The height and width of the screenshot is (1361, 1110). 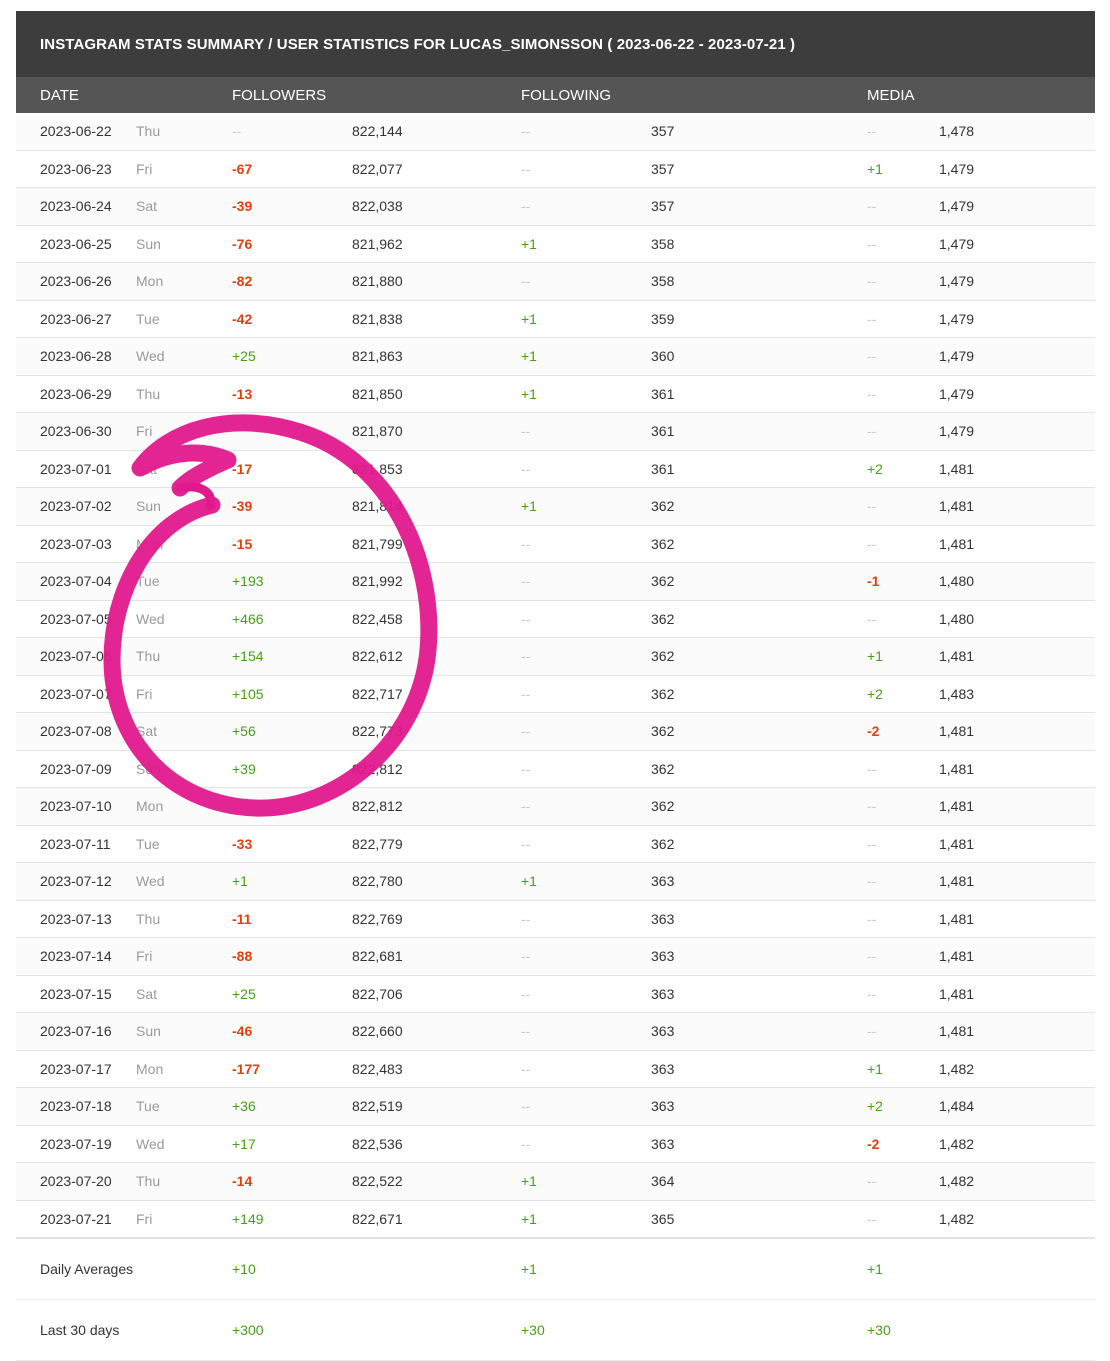 What do you see at coordinates (242, 168) in the screenshot?
I see `row-followers-change: -67` at bounding box center [242, 168].